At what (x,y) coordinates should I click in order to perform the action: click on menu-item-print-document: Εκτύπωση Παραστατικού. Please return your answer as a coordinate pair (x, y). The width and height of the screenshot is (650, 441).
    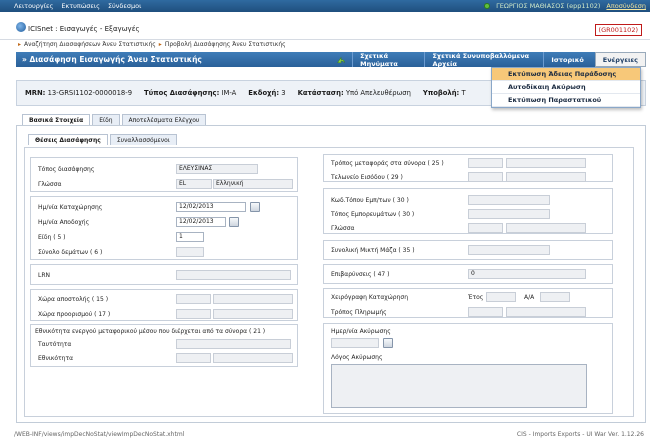
    Looking at the image, I should click on (566, 100).